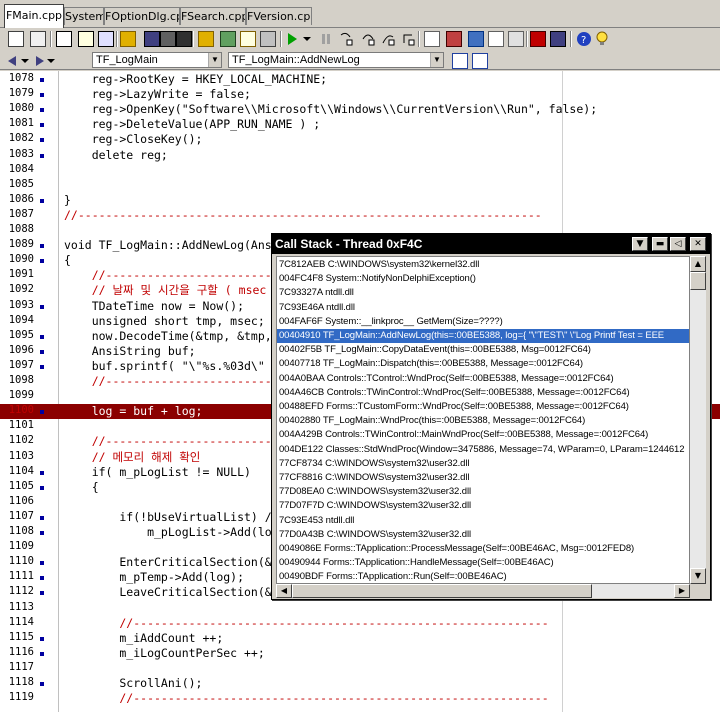  I want to click on back-icon, so click(12, 61).